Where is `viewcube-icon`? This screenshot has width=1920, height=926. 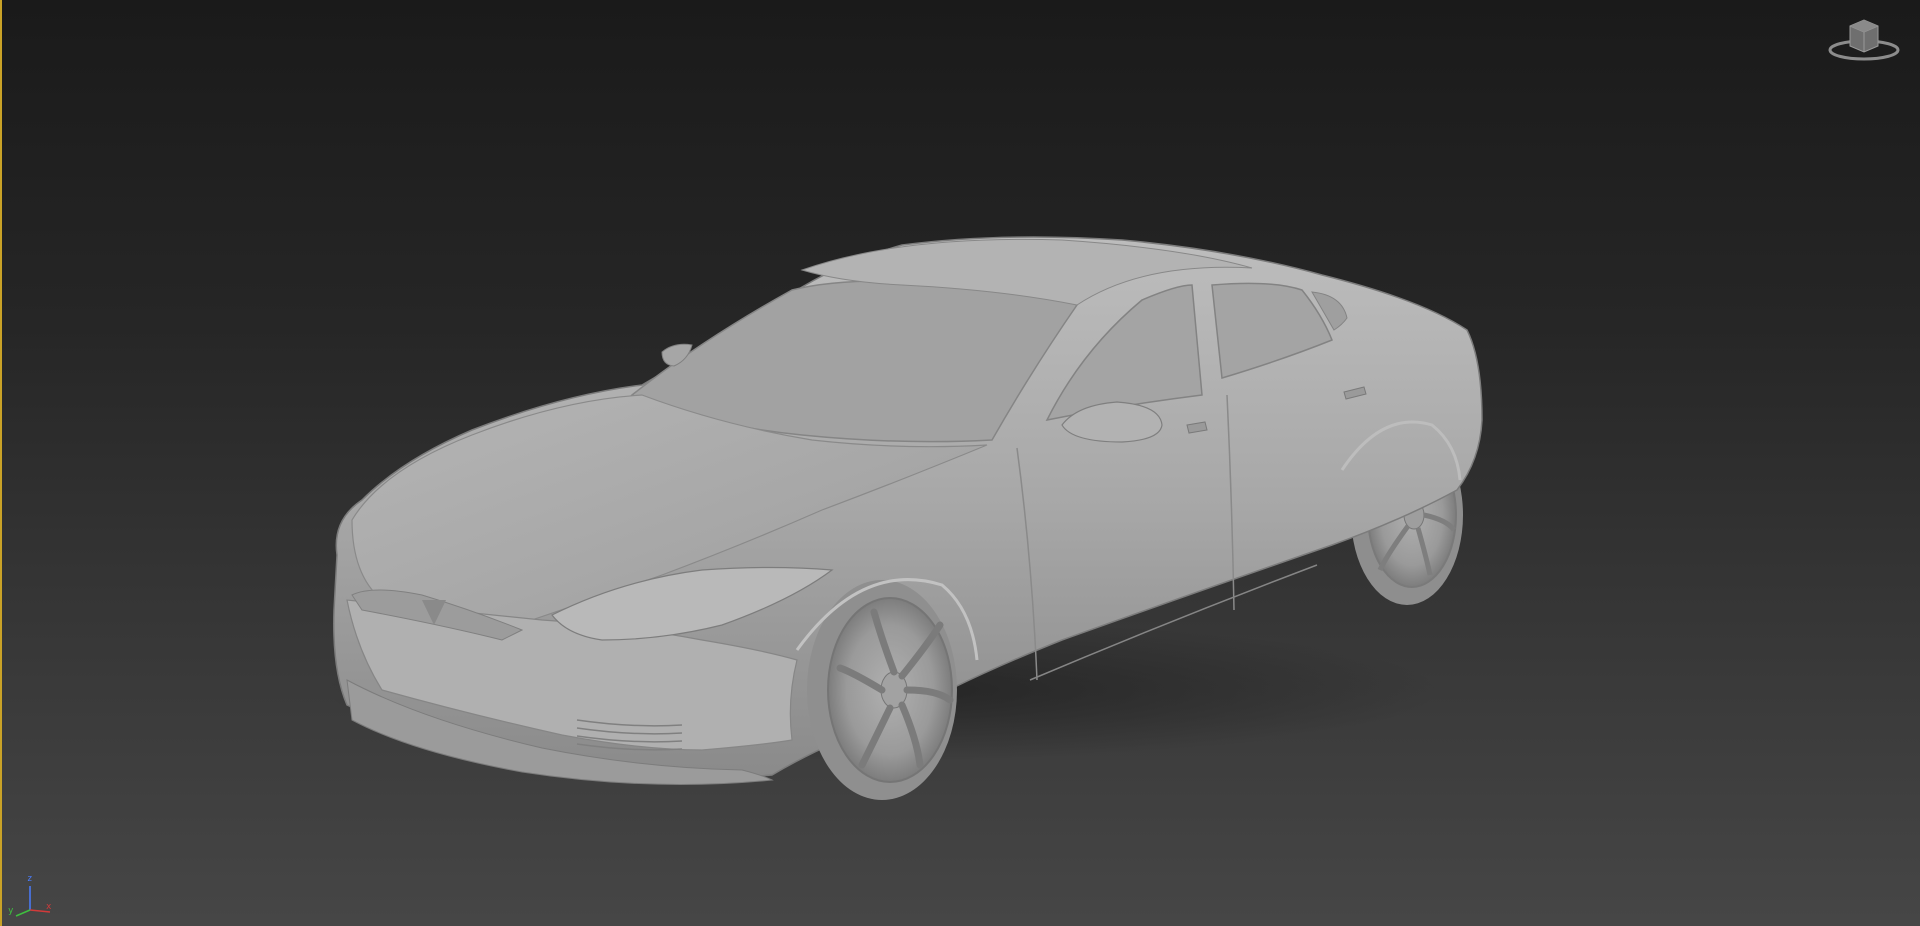
viewcube-icon is located at coordinates (1864, 38).